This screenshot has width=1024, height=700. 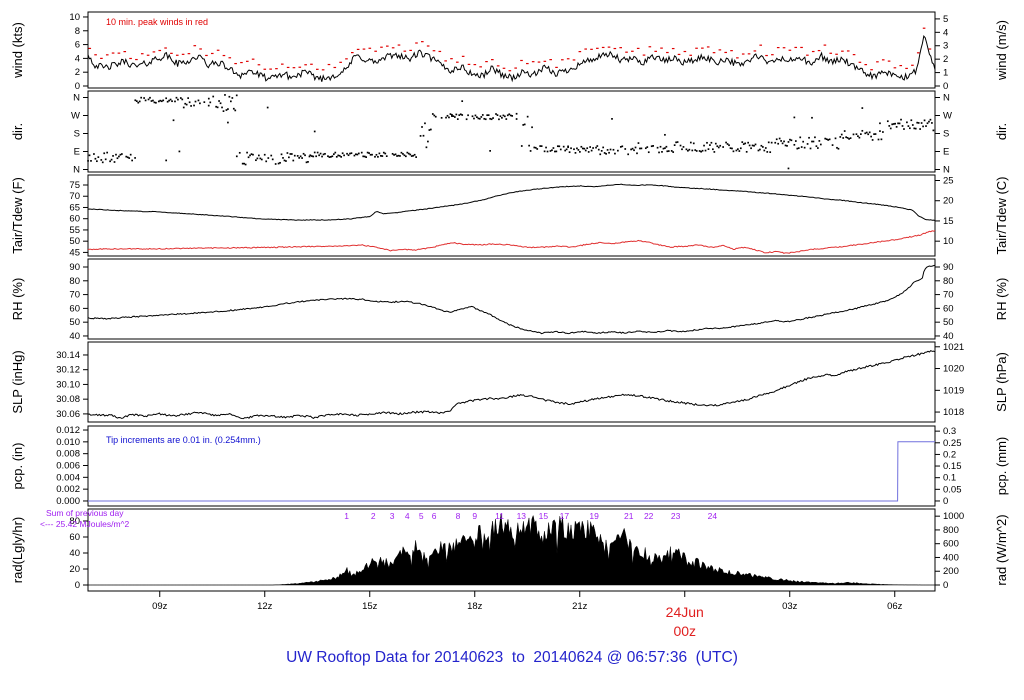 What do you see at coordinates (68, 370) in the screenshot?
I see `y-tick-label-left: 30.12` at bounding box center [68, 370].